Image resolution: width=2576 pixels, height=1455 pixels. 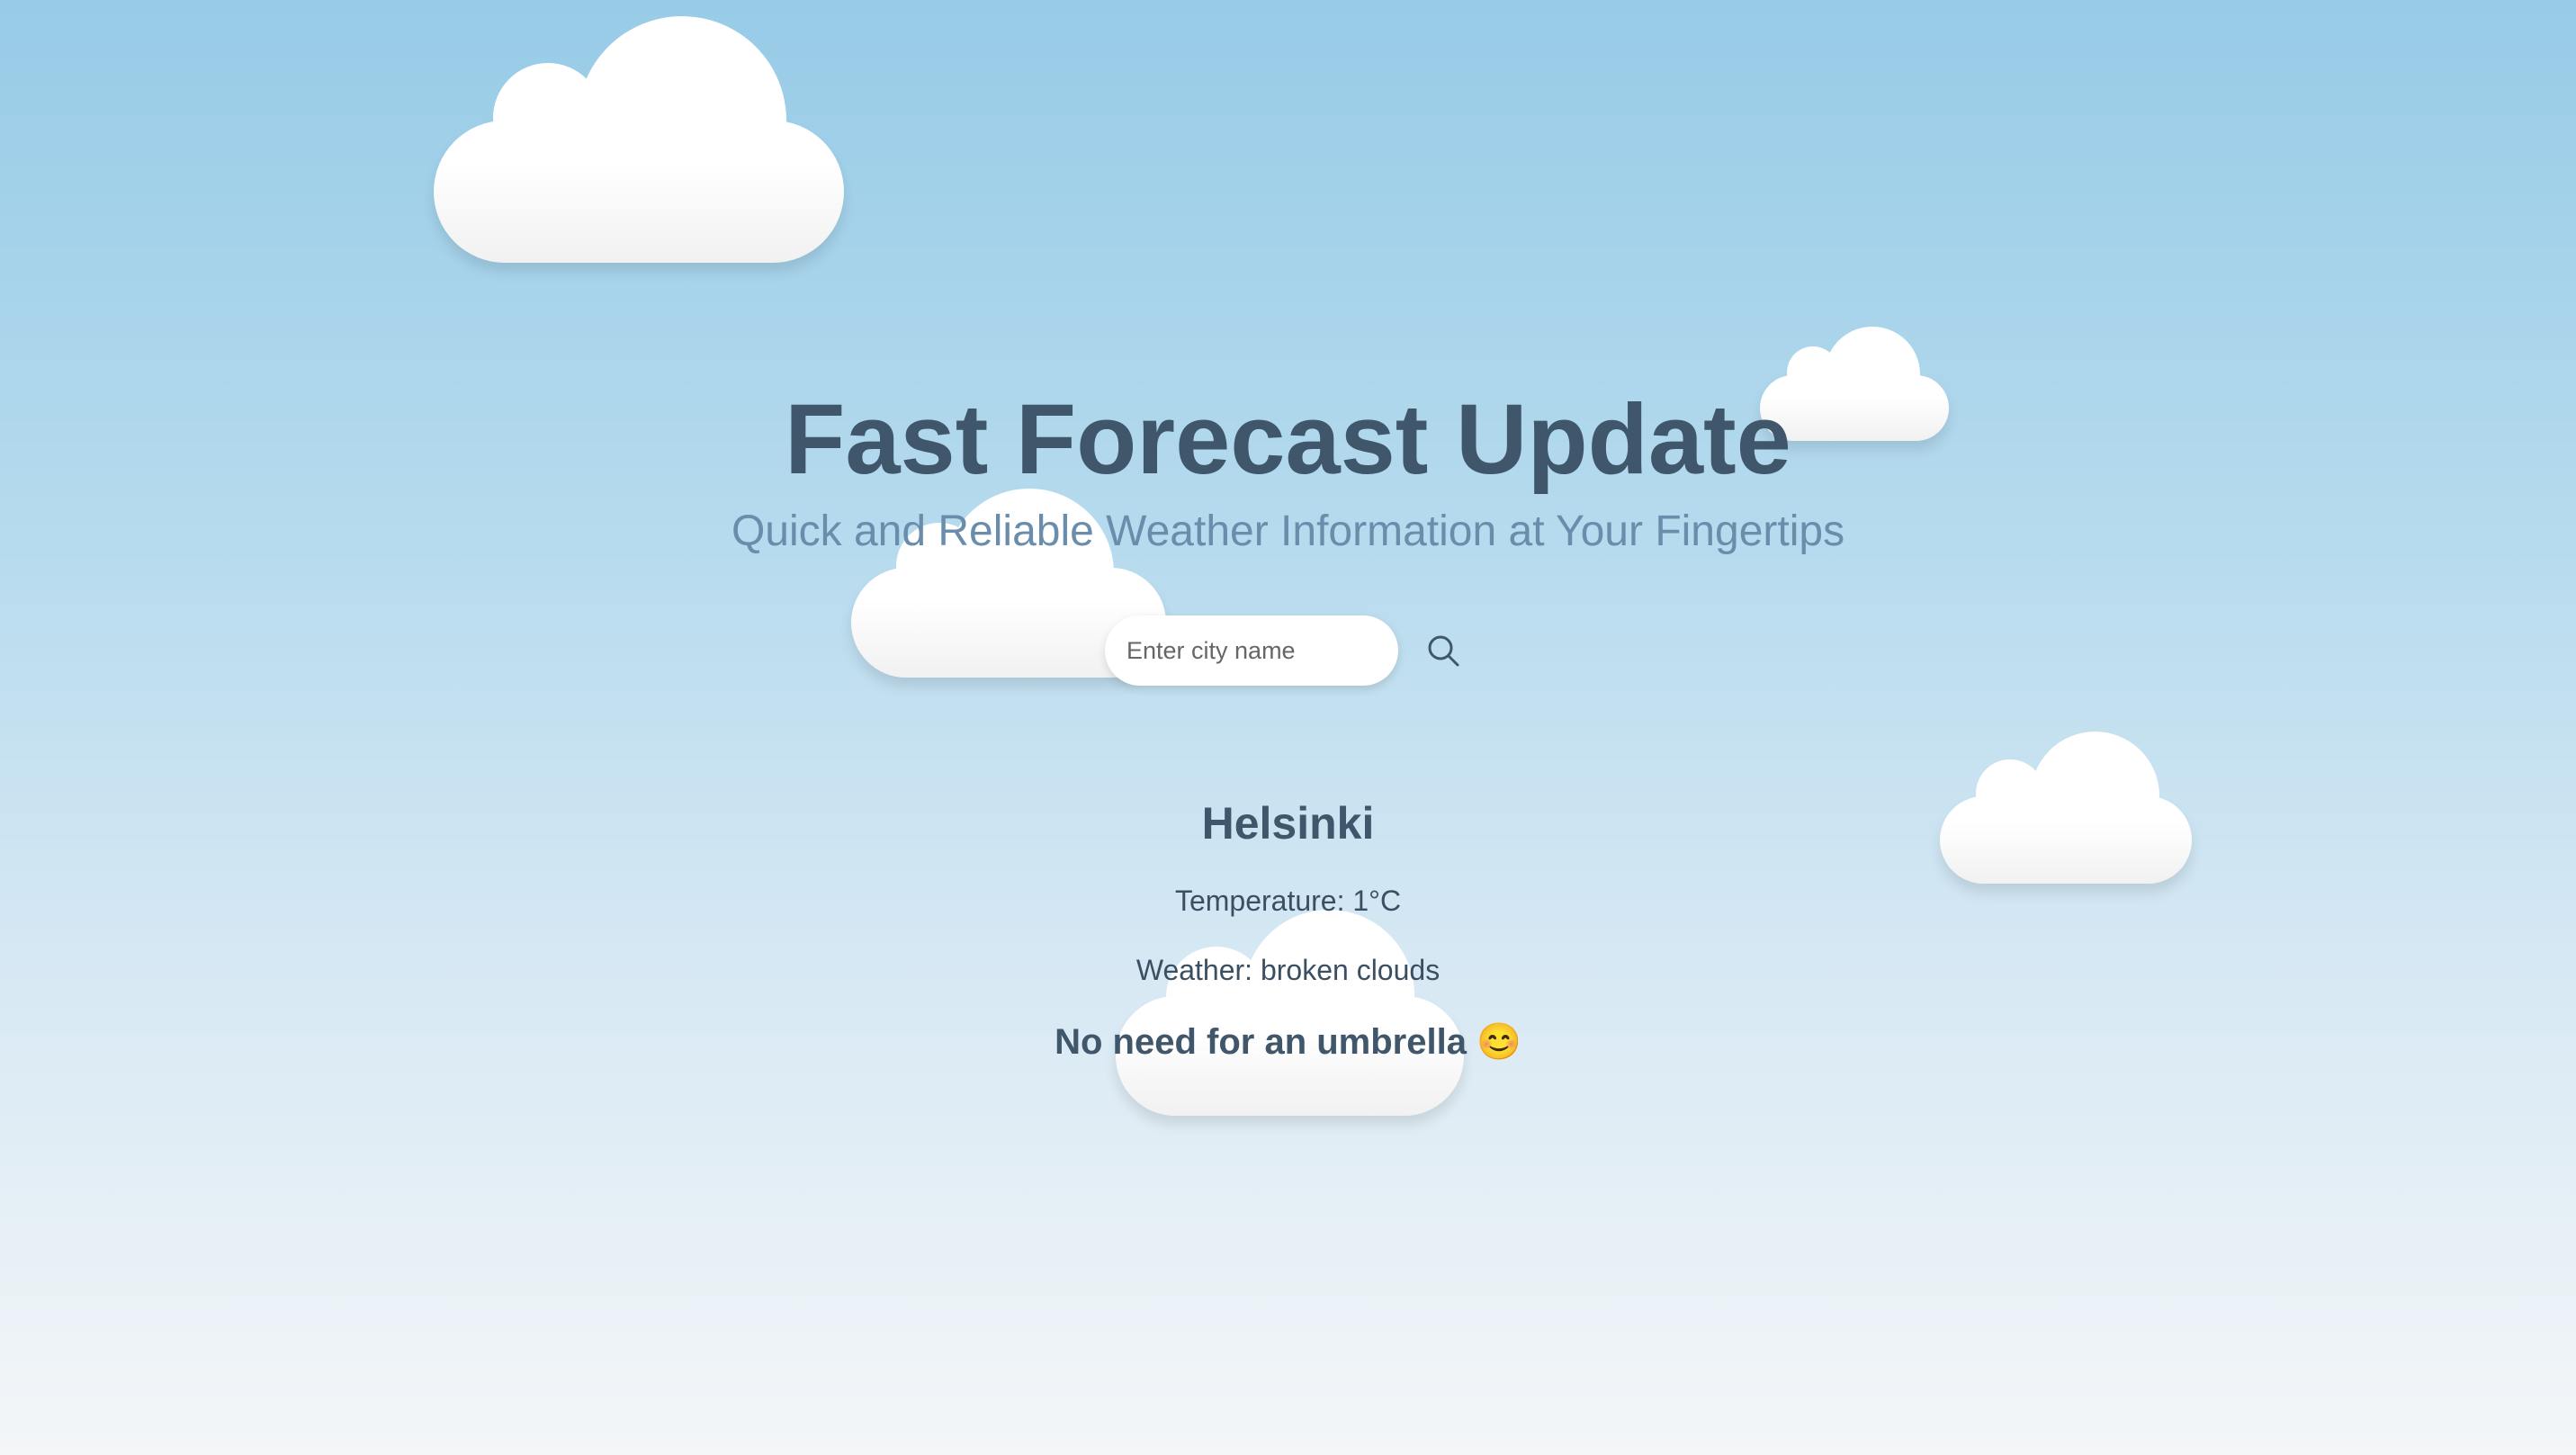 What do you see at coordinates (1251, 650) in the screenshot?
I see `city-search-input` at bounding box center [1251, 650].